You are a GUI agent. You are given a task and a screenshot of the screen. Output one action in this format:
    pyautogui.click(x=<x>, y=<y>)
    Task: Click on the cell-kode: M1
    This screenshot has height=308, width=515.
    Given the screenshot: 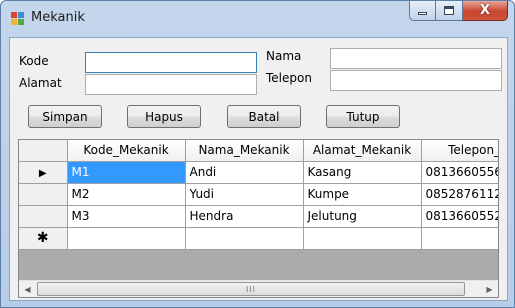 What is the action you would take?
    pyautogui.click(x=126, y=172)
    